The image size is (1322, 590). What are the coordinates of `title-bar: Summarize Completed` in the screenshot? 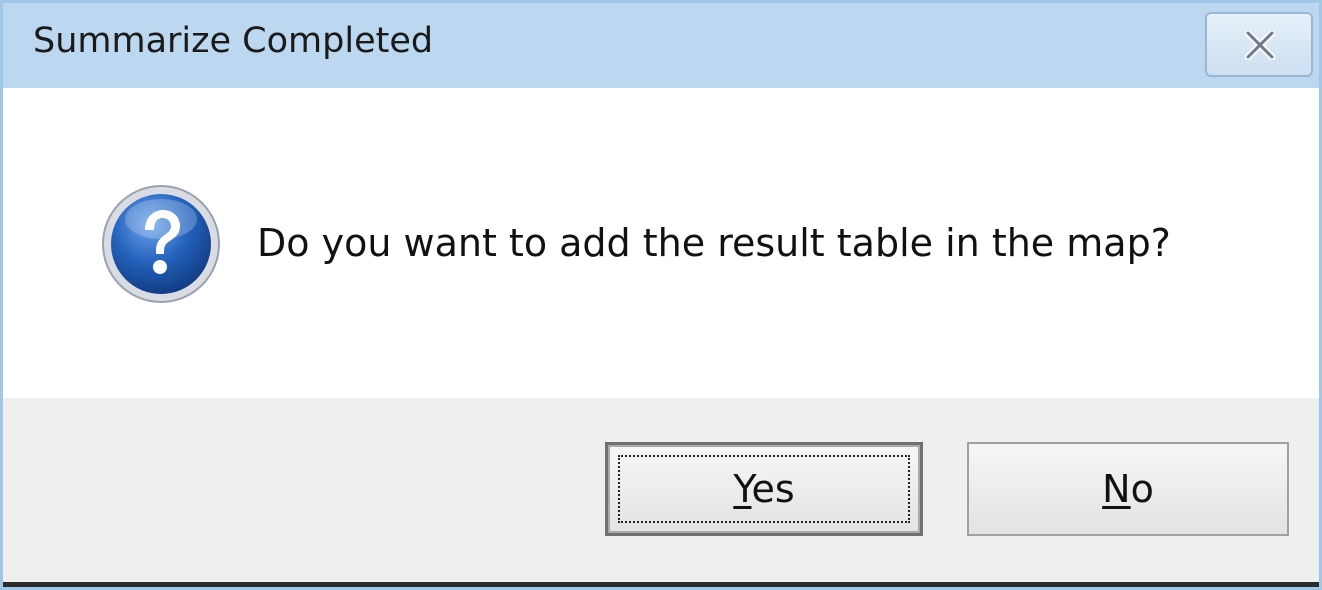 It's located at (661, 45).